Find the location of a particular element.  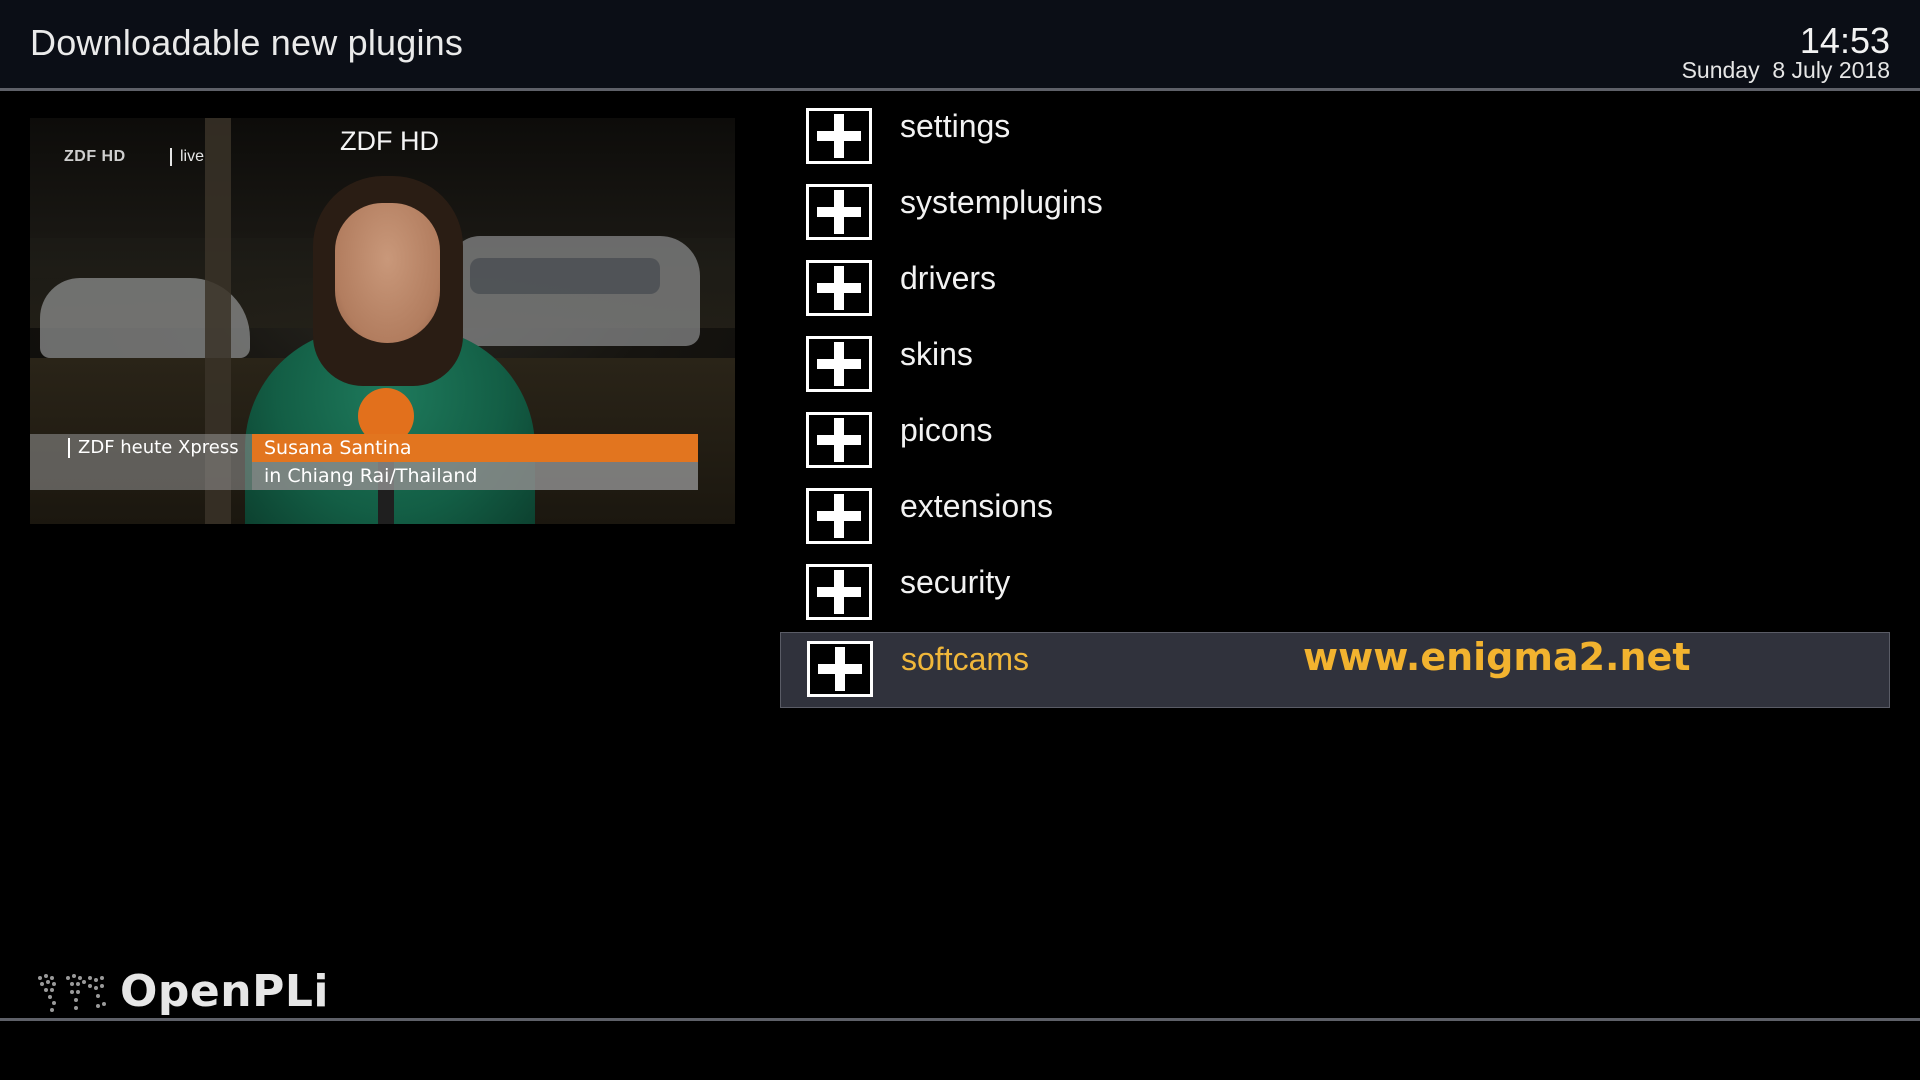

reporter-name: Susana Santina is located at coordinates (338, 448).